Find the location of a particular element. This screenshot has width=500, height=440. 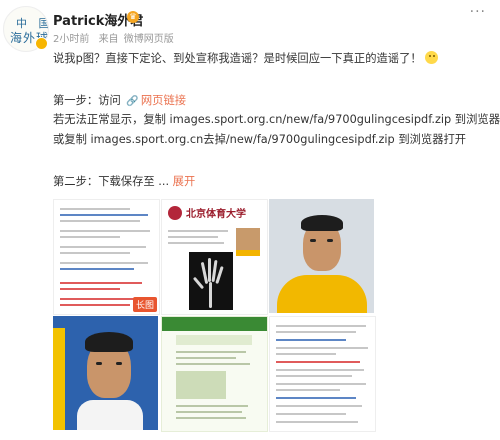

long-image-badge: 长图 is located at coordinates (144, 304).